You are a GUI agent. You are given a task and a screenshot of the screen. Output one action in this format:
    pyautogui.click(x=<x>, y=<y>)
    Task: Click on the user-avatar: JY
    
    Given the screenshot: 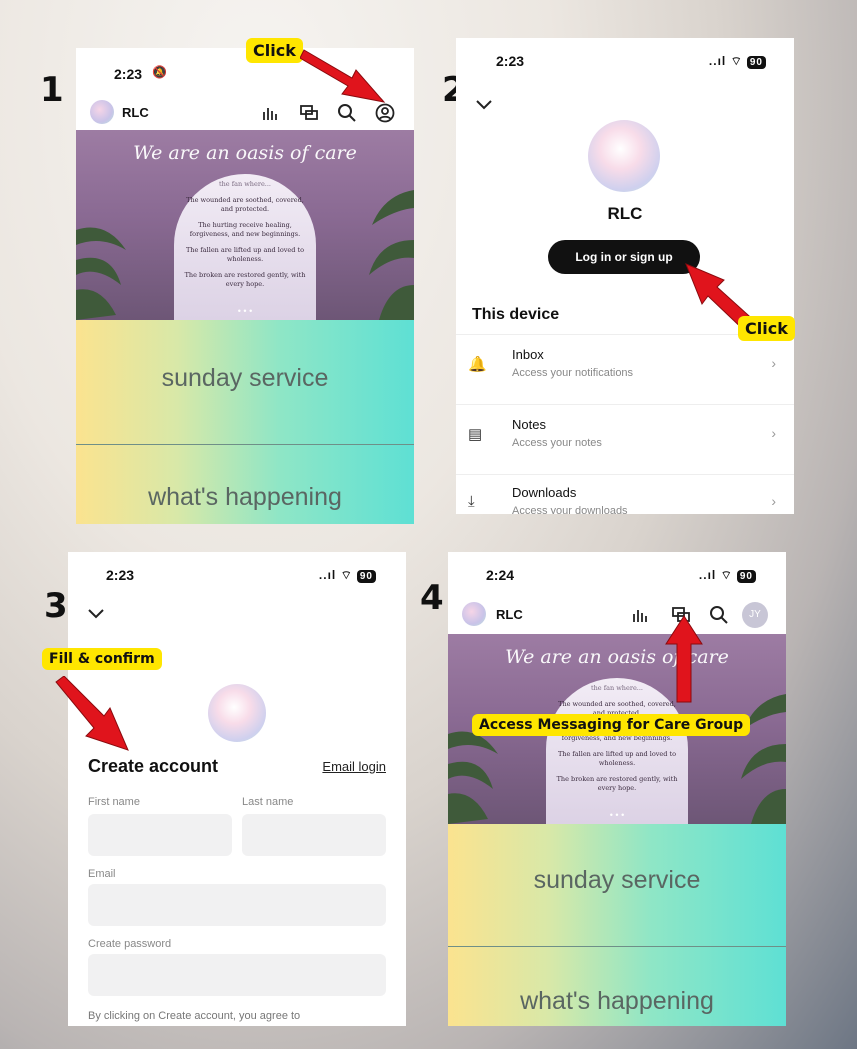 What is the action you would take?
    pyautogui.click(x=755, y=615)
    